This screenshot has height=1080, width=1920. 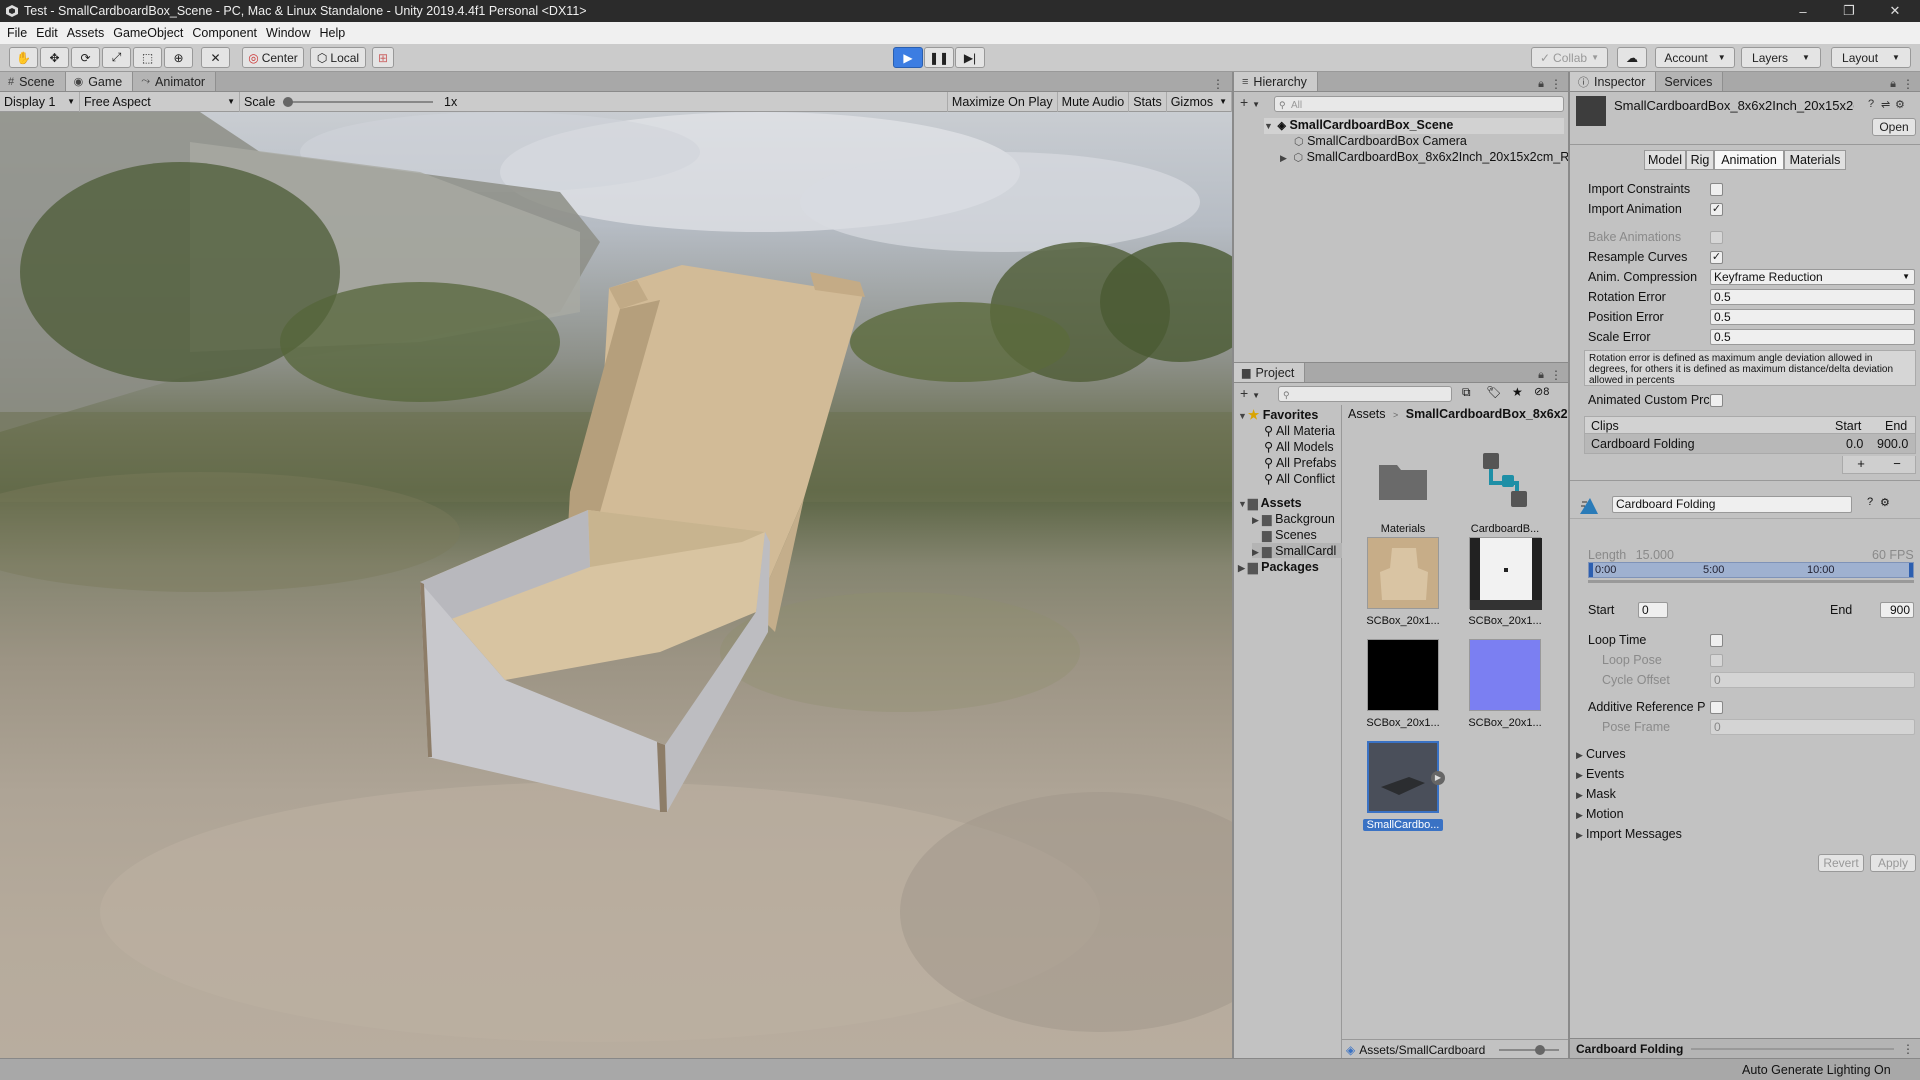 I want to click on revert-button: Revert, so click(x=1841, y=863).